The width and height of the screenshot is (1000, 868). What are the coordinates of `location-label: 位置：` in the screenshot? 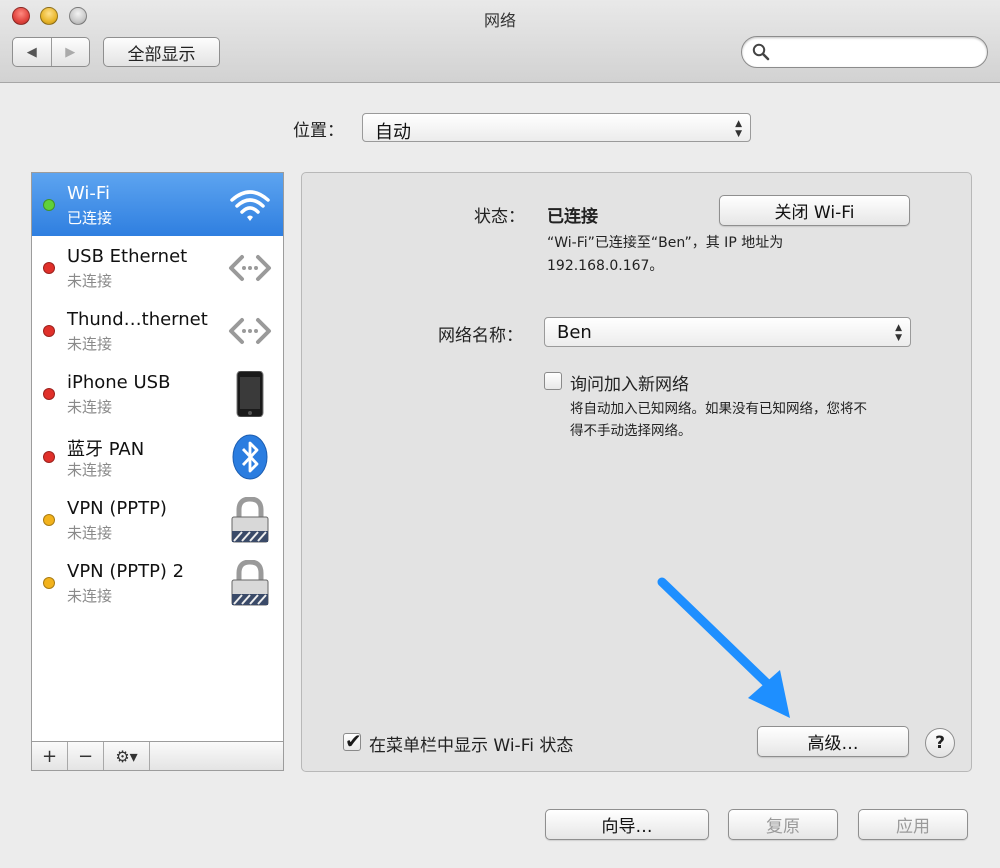 It's located at (318, 131).